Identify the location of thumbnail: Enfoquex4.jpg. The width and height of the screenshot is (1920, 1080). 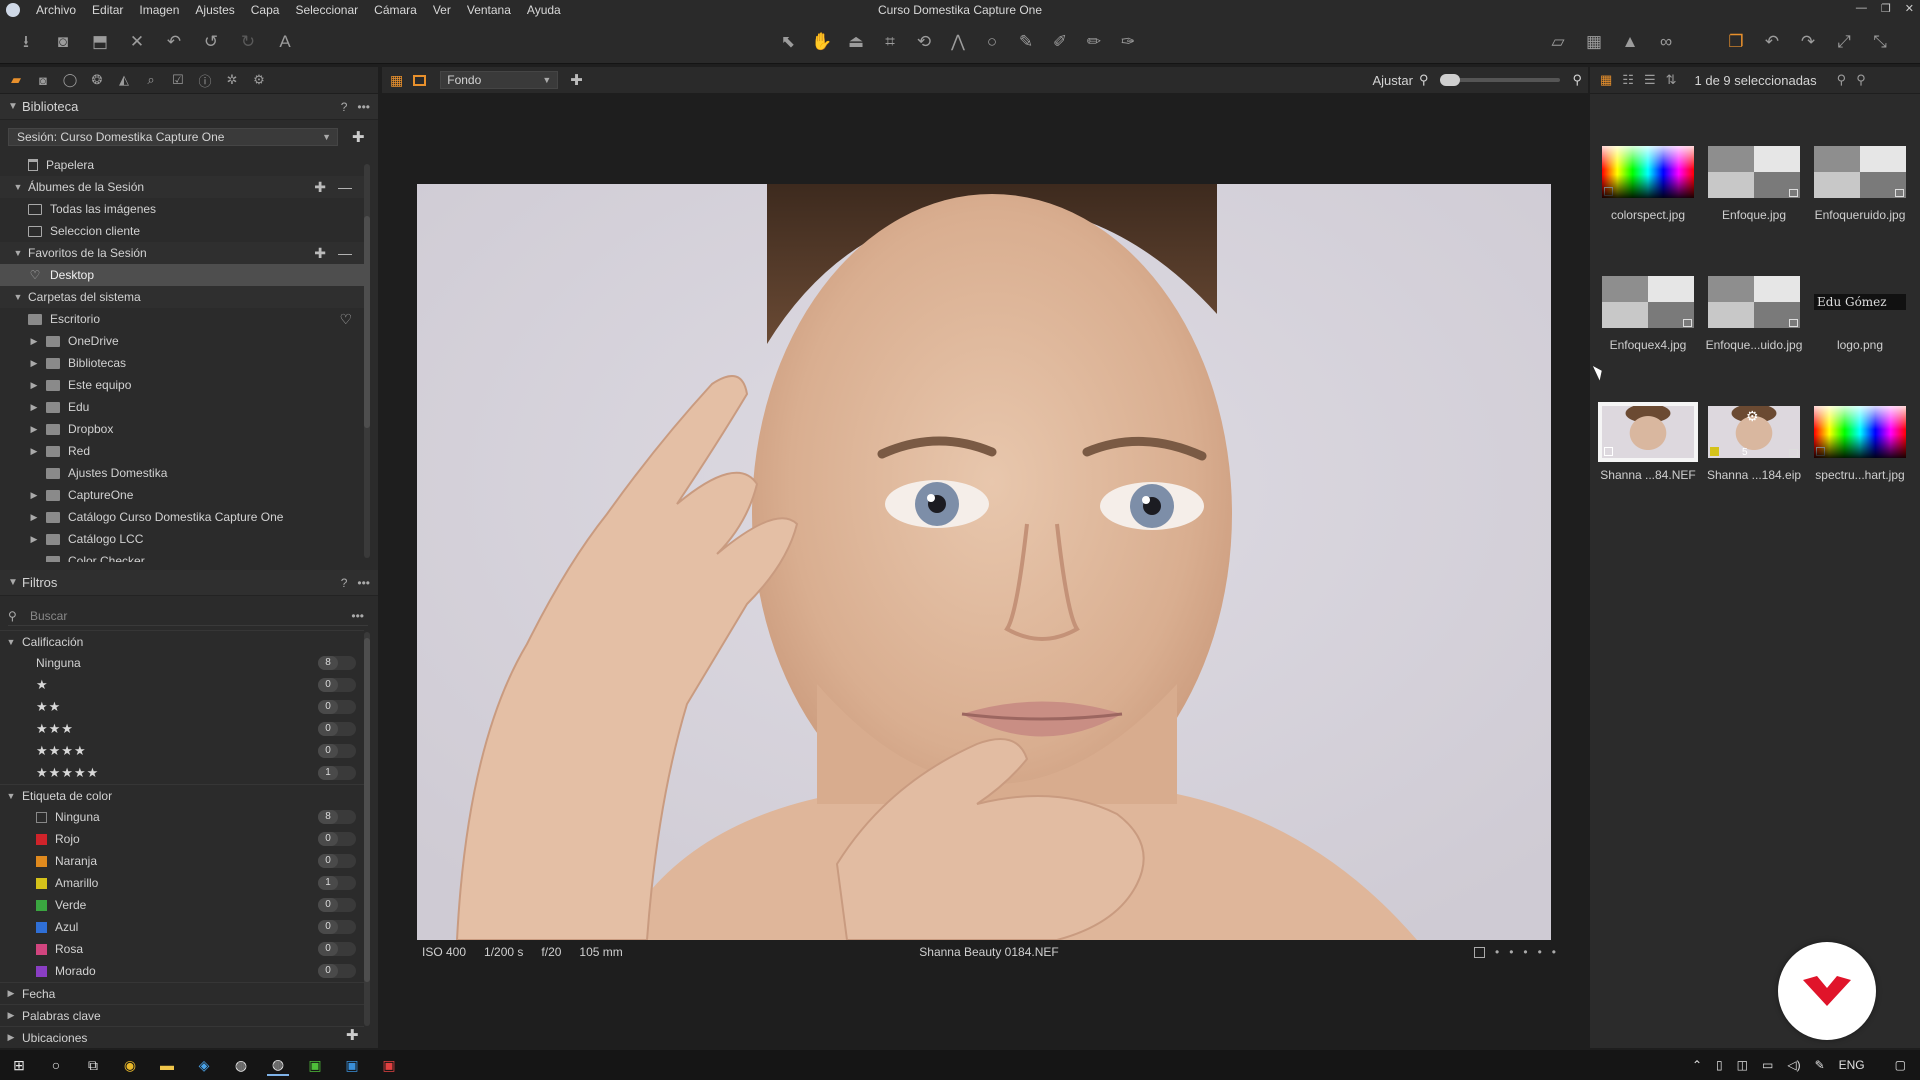
(1648, 312).